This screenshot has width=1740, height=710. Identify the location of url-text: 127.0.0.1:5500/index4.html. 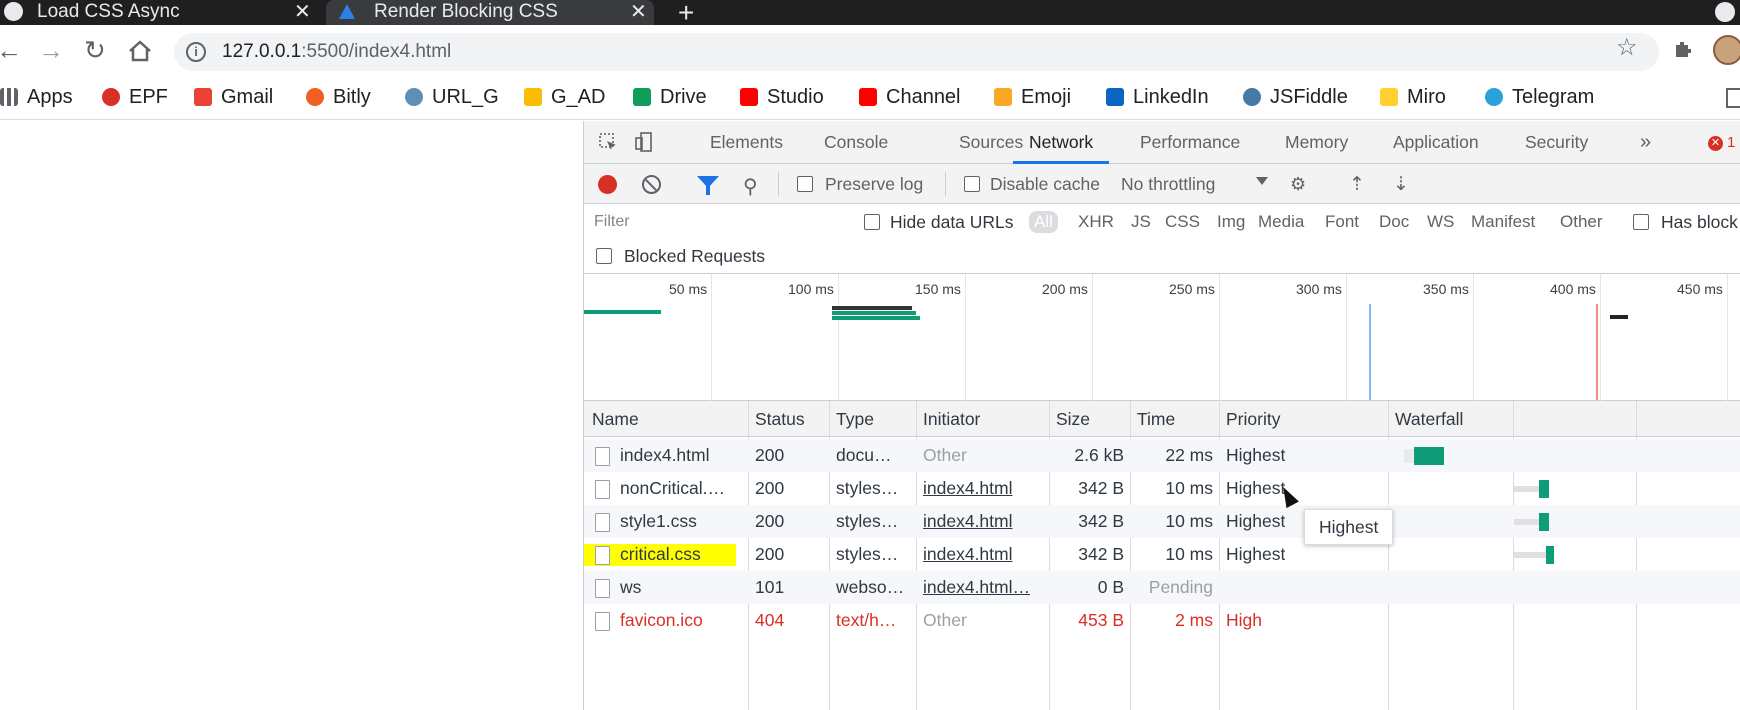
(336, 52).